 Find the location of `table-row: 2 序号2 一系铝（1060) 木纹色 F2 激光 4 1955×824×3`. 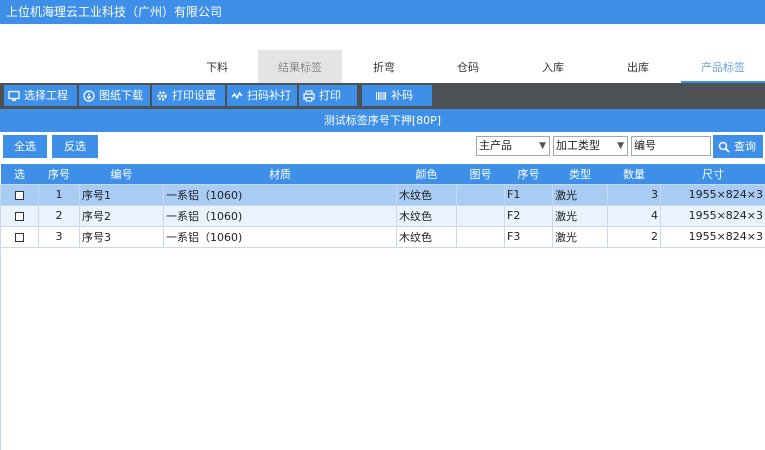

table-row: 2 序号2 一系铝（1060) 木纹色 F2 激光 4 1955×824×3 is located at coordinates (382, 215).